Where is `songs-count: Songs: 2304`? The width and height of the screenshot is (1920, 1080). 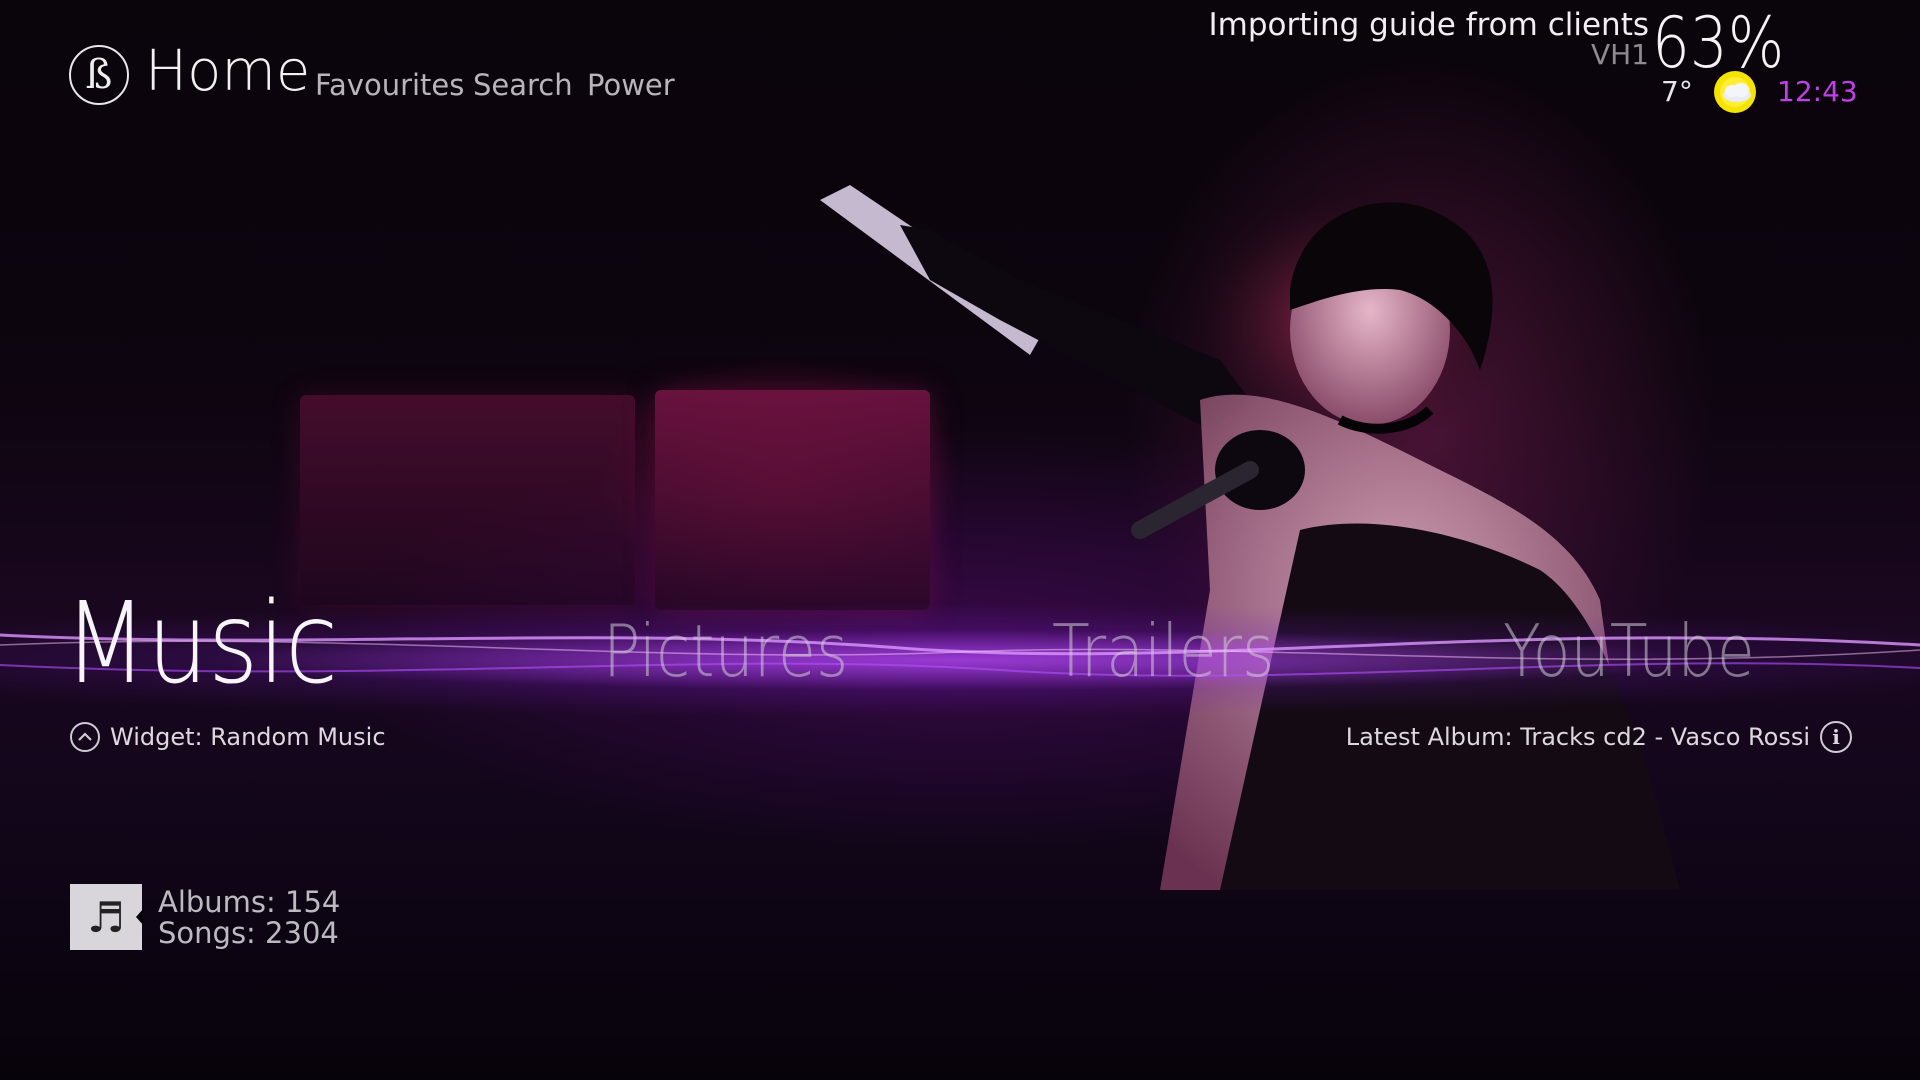
songs-count: Songs: 2304 is located at coordinates (248, 933).